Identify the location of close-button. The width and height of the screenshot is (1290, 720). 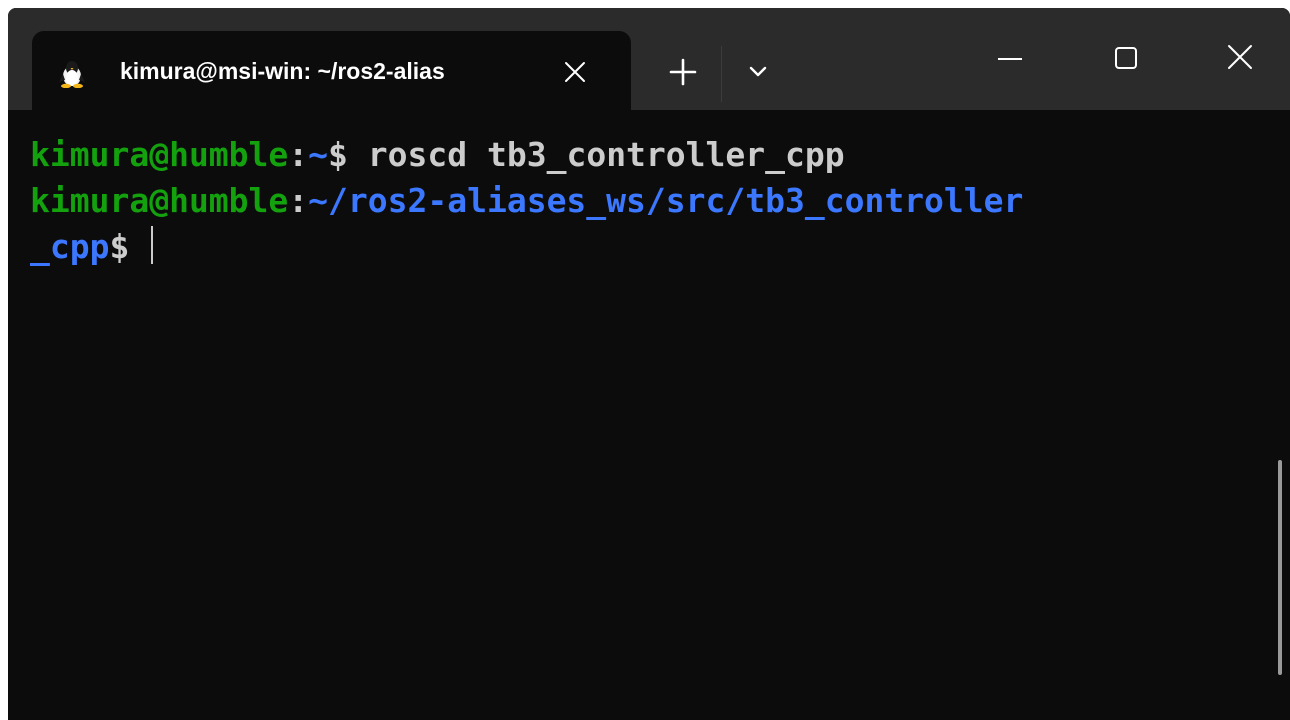
(1240, 59).